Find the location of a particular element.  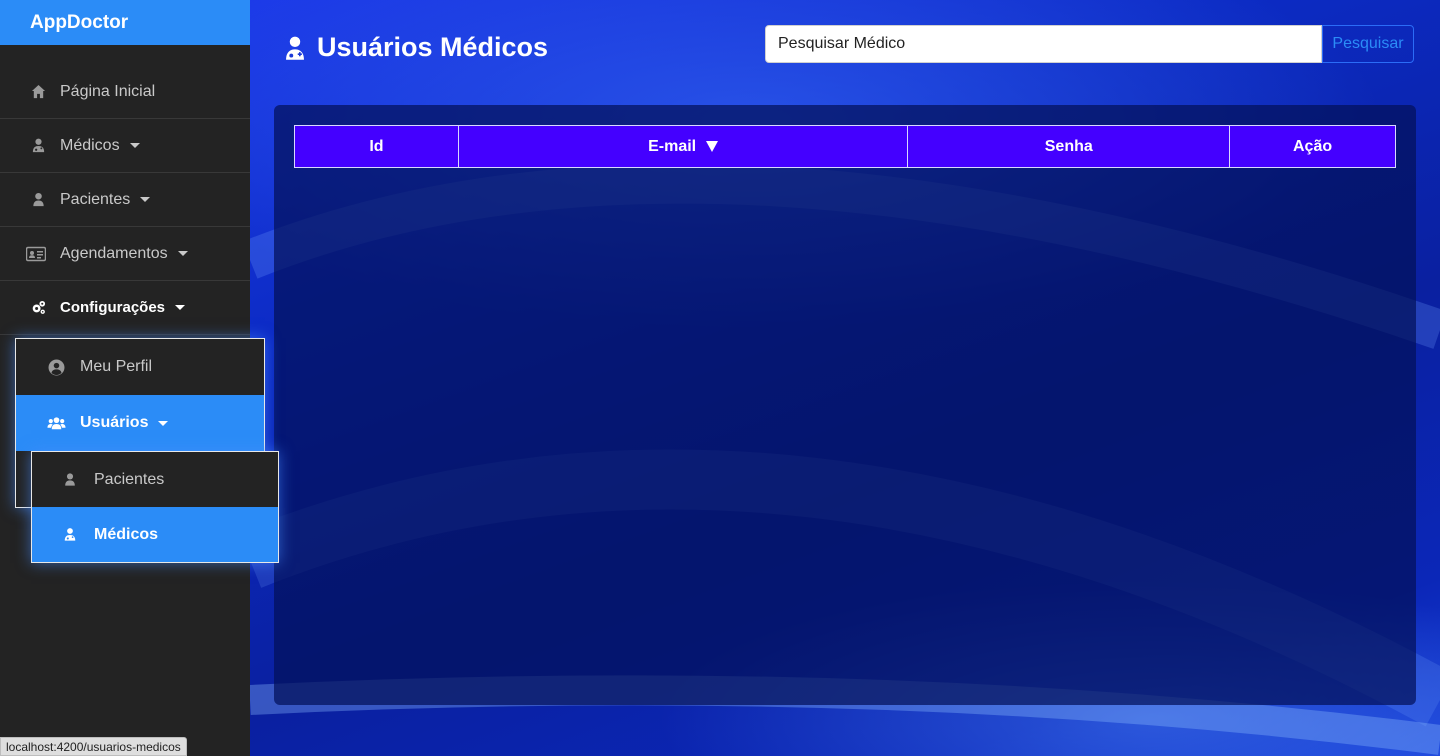

menu-item-meu-perfil: Meu Perfil is located at coordinates (140, 367).